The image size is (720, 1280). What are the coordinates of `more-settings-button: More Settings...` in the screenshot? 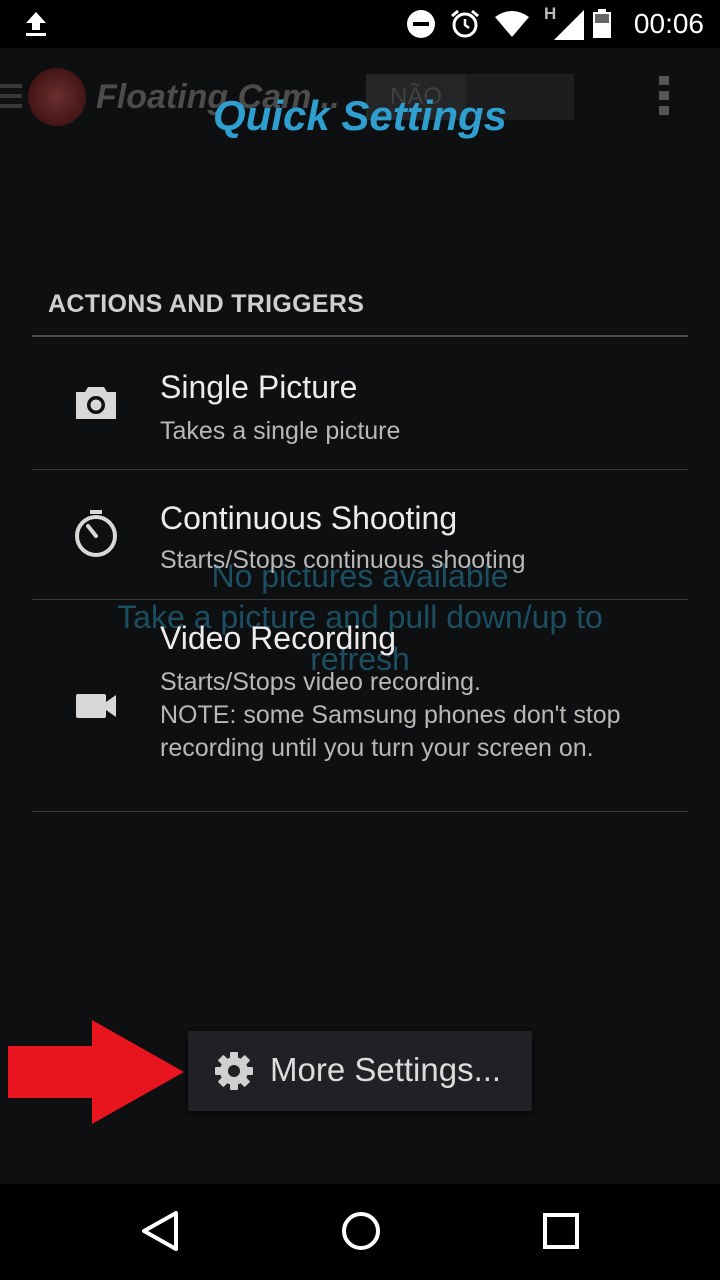 It's located at (360, 1071).